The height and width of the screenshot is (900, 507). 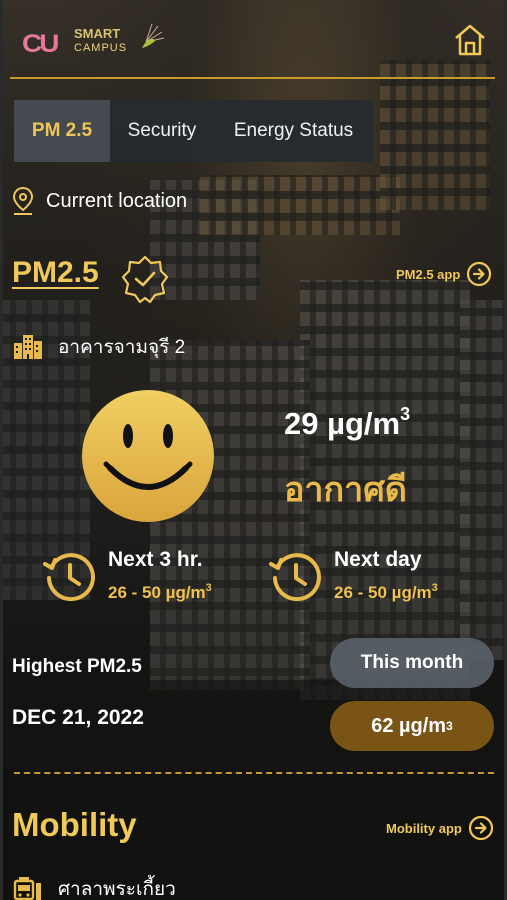 What do you see at coordinates (378, 559) in the screenshot?
I see `forecast-label: Next day` at bounding box center [378, 559].